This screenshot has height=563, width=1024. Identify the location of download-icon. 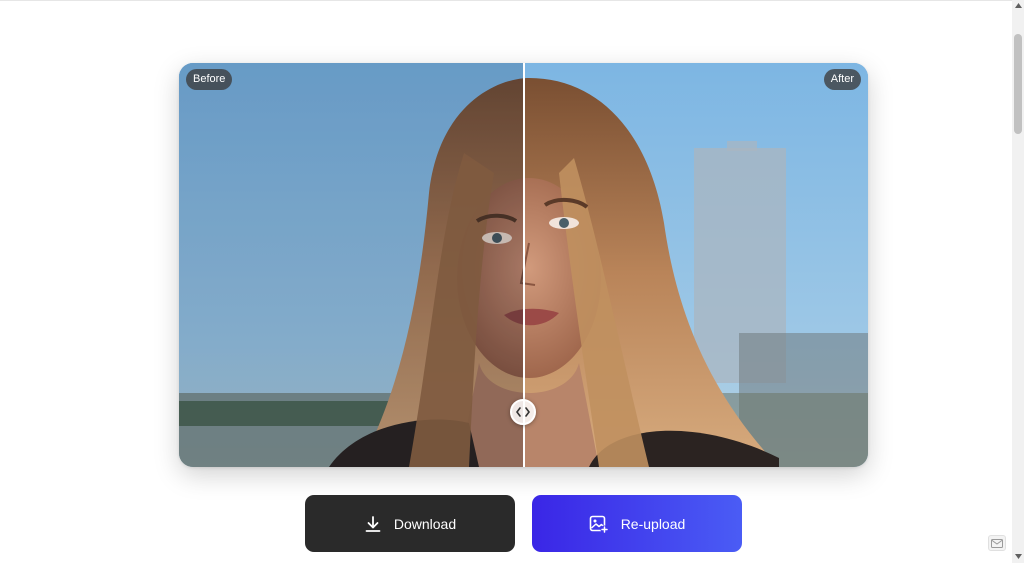
(373, 523).